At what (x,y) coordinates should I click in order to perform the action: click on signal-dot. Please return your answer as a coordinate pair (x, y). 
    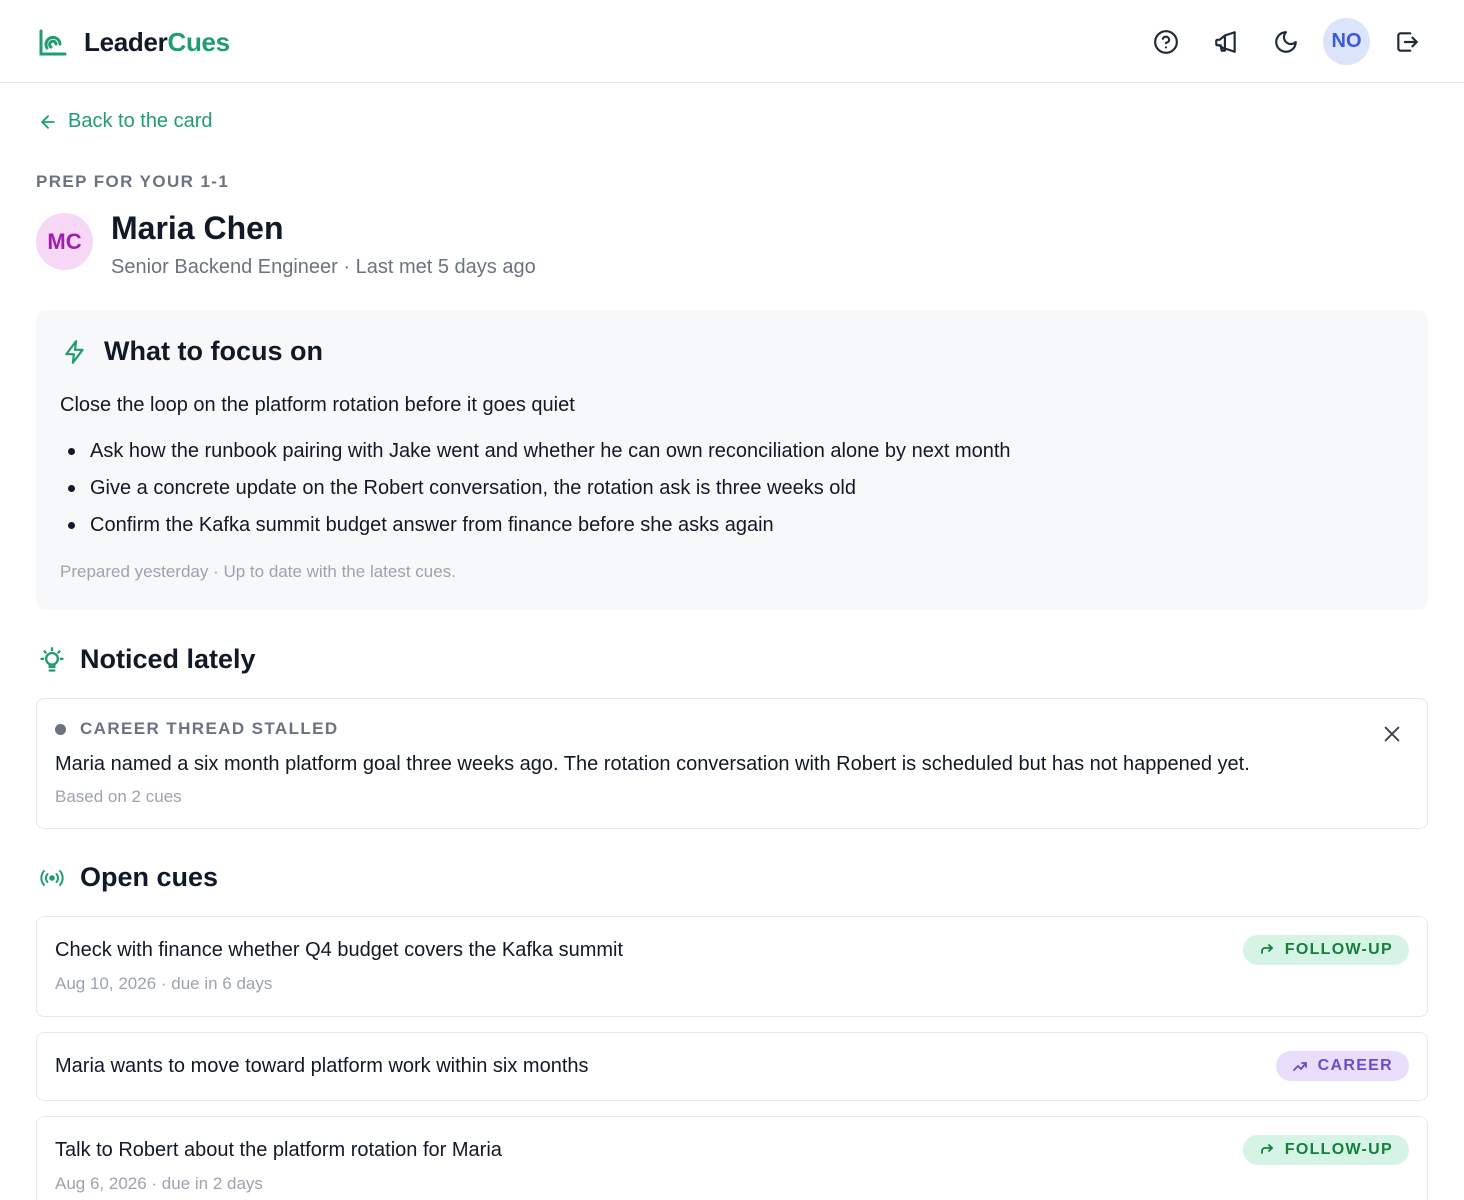
    Looking at the image, I should click on (60, 729).